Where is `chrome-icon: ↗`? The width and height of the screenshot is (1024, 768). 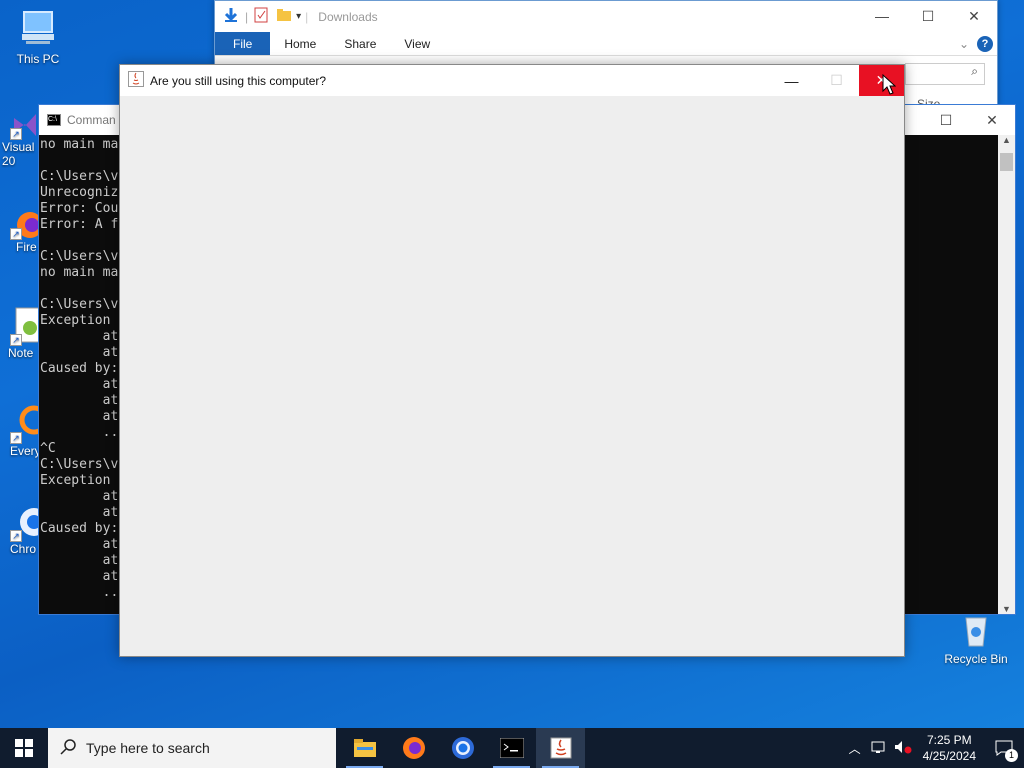 chrome-icon: ↗ is located at coordinates (29, 522).